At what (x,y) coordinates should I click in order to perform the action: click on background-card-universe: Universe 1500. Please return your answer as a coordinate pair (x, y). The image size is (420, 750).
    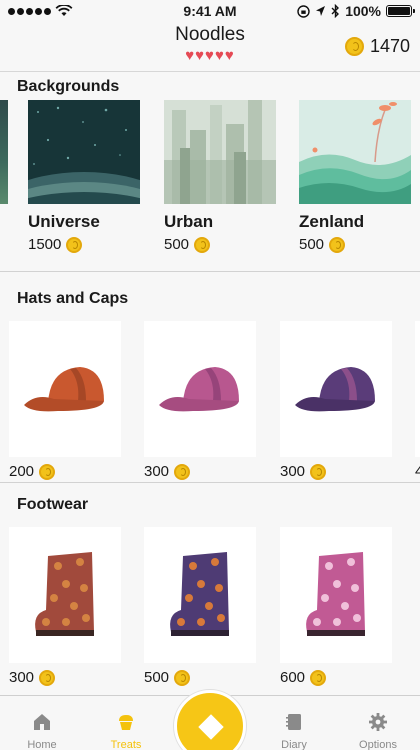
    Looking at the image, I should click on (84, 176).